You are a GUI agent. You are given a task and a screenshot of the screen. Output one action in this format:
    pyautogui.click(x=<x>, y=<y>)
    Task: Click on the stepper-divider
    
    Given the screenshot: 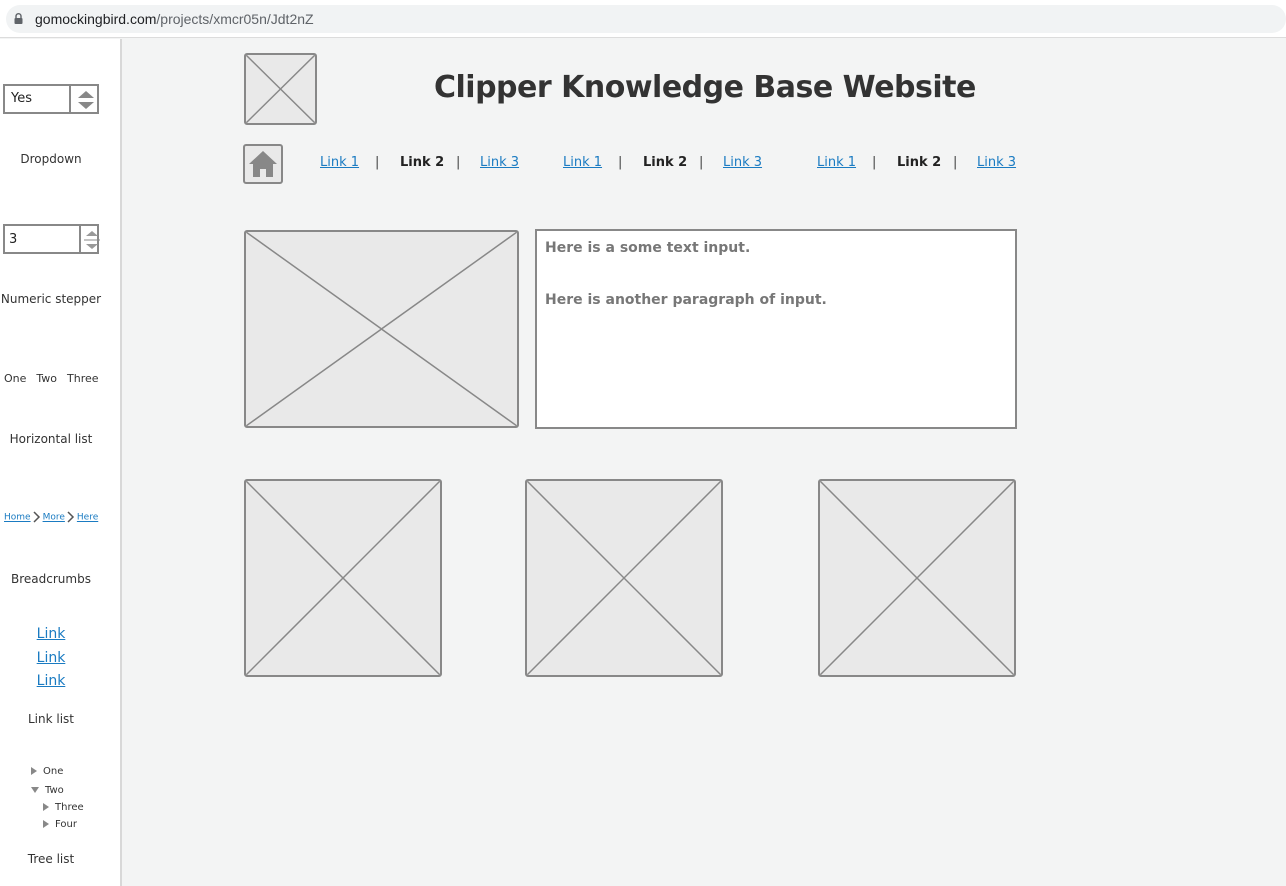 What is the action you would take?
    pyautogui.click(x=80, y=239)
    